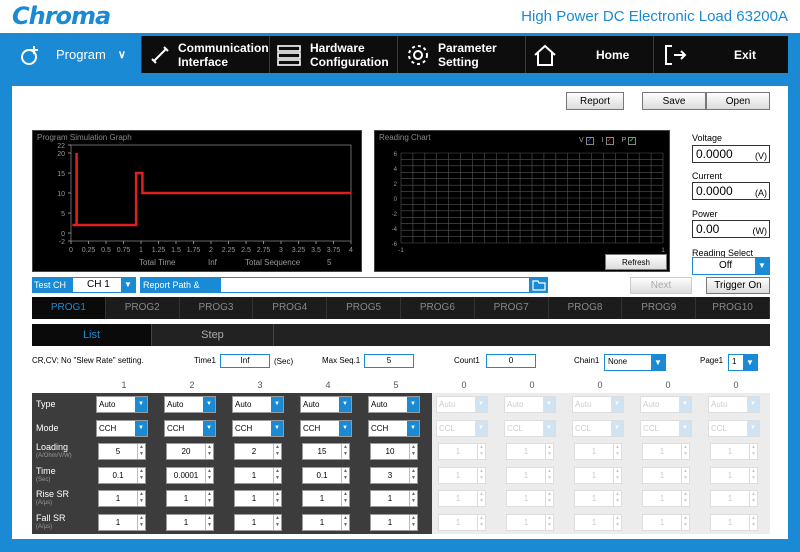  Describe the element at coordinates (375, 285) in the screenshot. I see `report-path-input` at that location.